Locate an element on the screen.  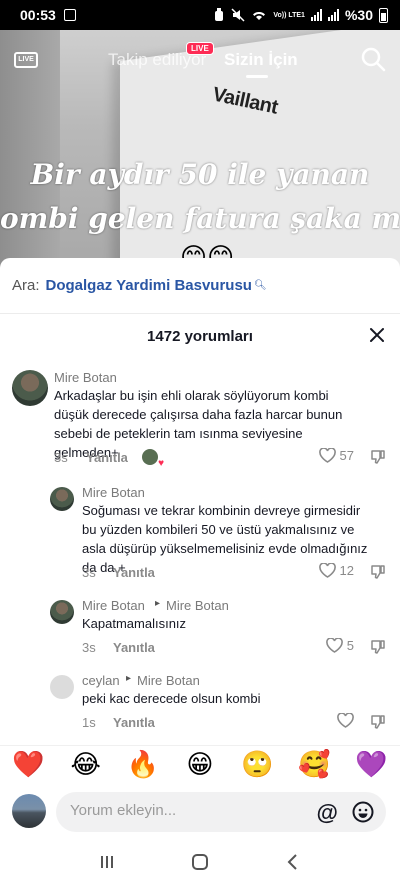
alarm-icon is located at coordinates (219, 14).